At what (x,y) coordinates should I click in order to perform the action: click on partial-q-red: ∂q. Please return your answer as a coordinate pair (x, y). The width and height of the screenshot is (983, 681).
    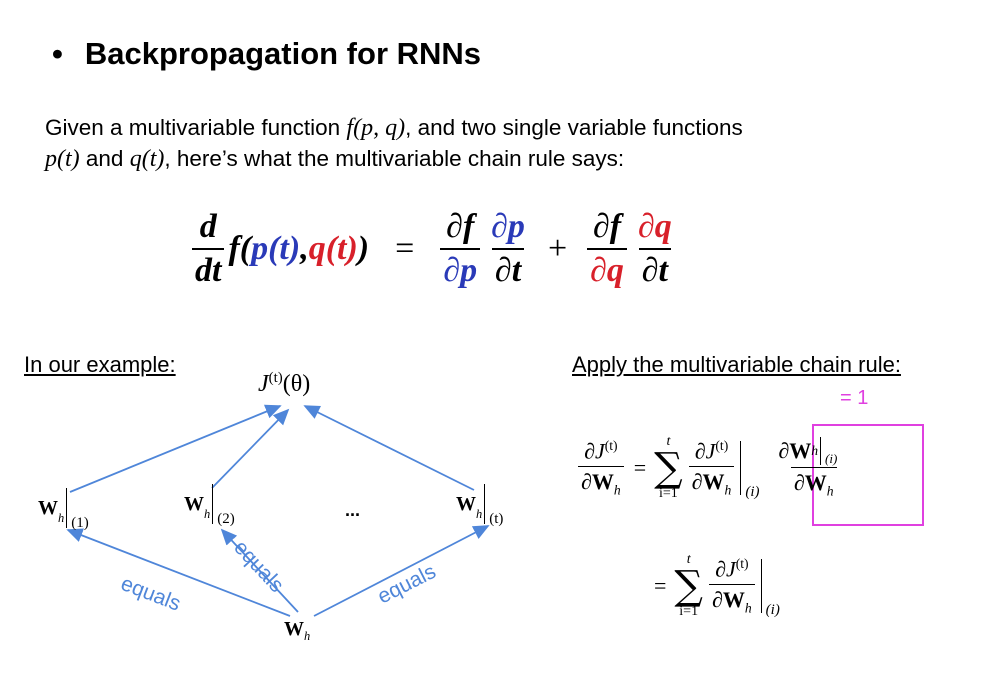
    Looking at the image, I should click on (607, 270).